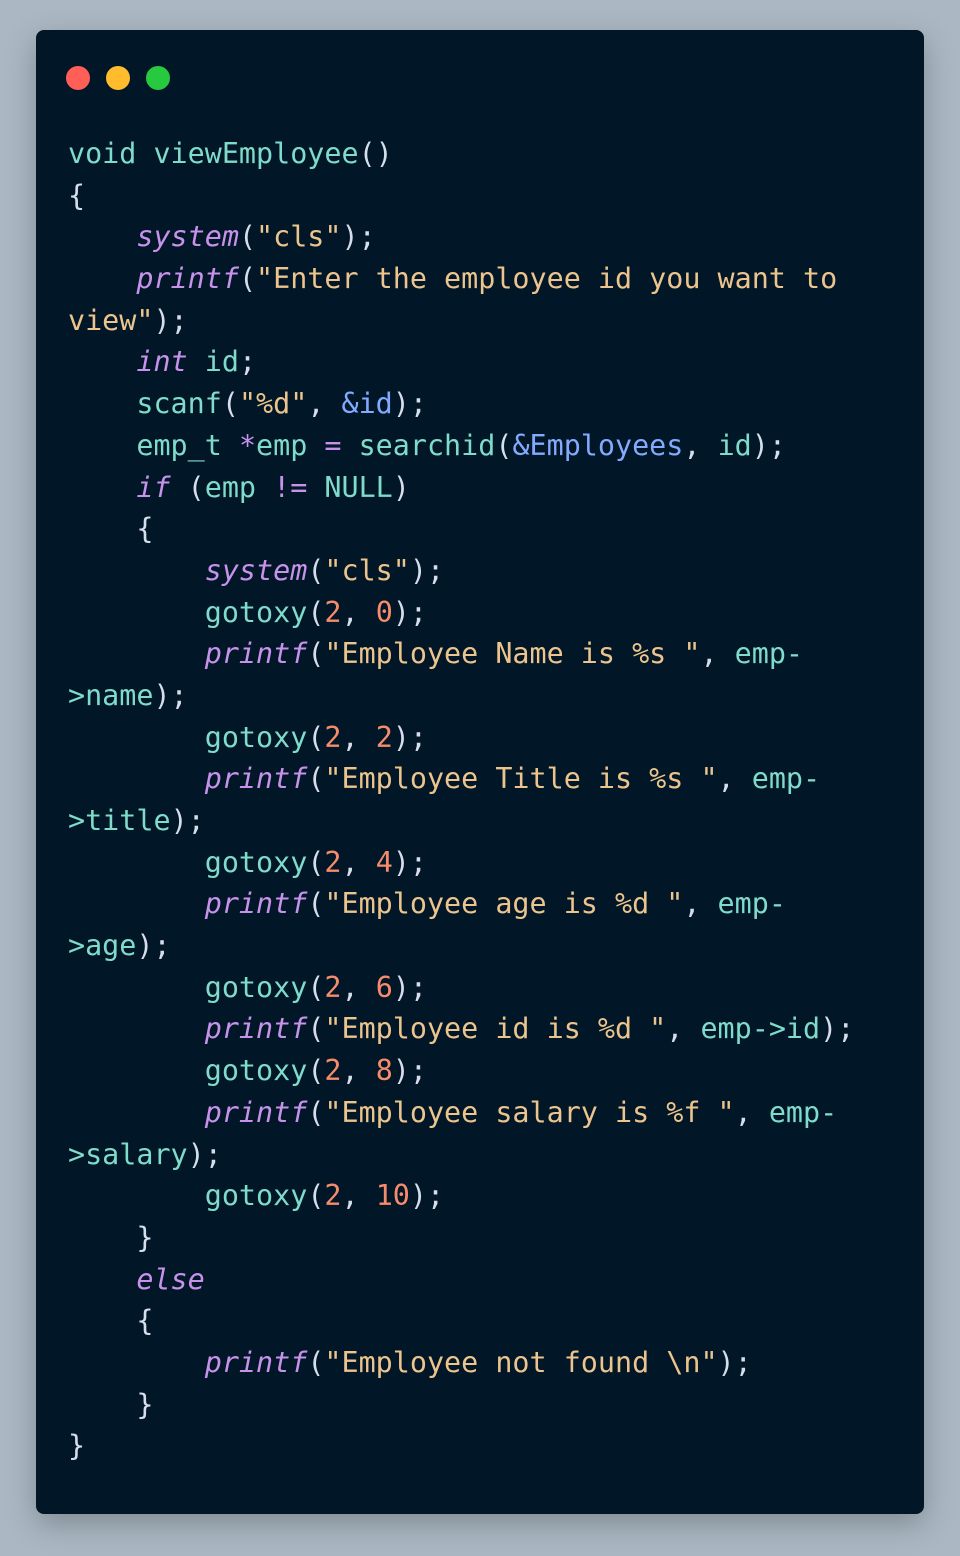 This screenshot has width=960, height=1556. I want to click on code-token: emp->id, so click(760, 1029).